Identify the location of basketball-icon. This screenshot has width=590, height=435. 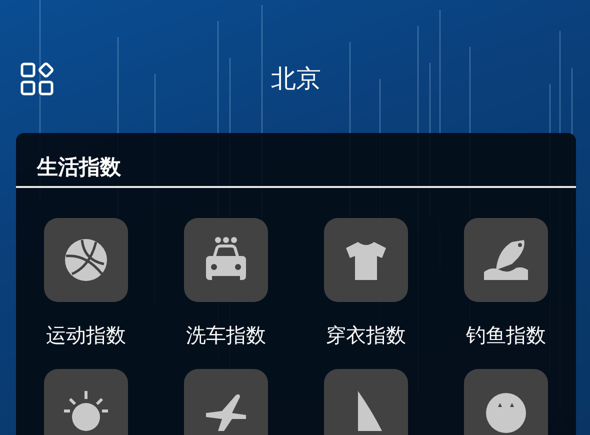
(86, 260).